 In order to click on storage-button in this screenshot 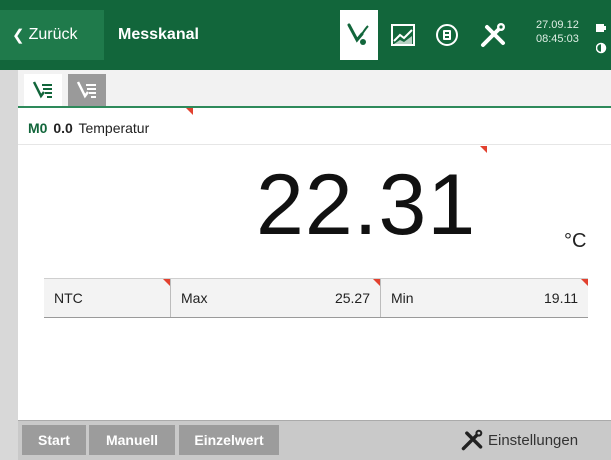, I will do `click(447, 35)`.